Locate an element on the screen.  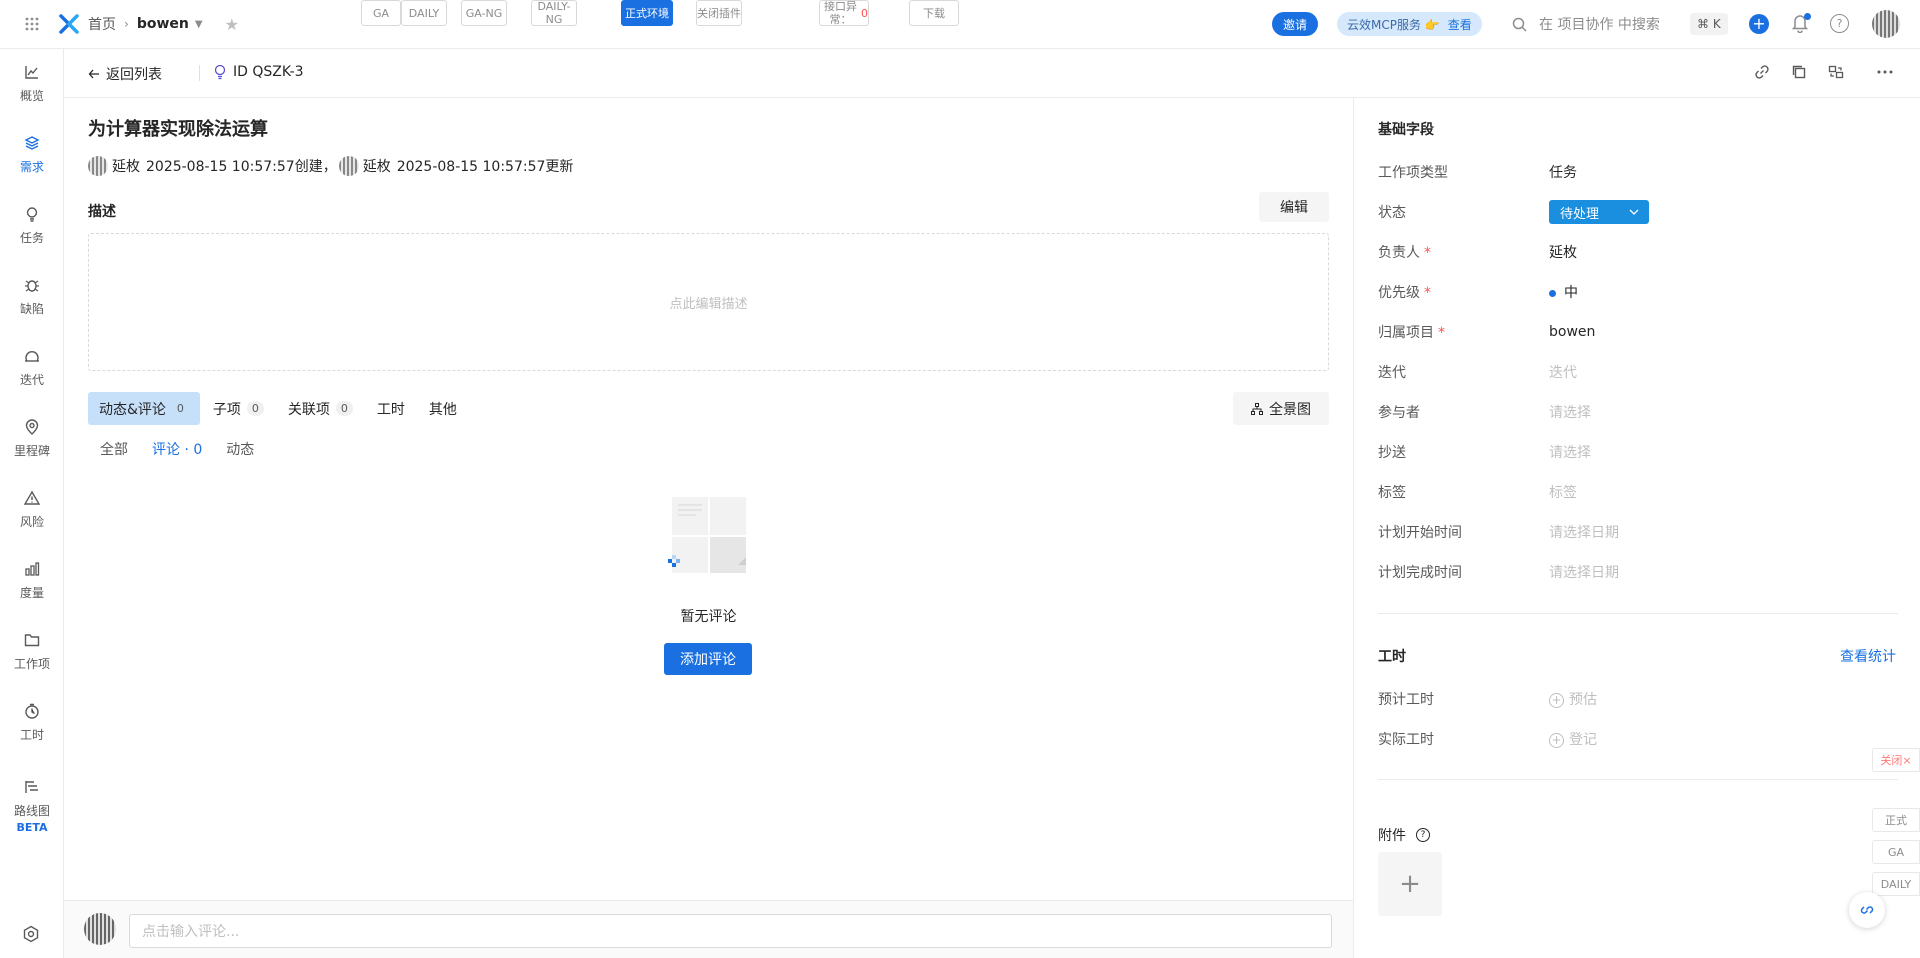
tab-count: 0 is located at coordinates (255, 408).